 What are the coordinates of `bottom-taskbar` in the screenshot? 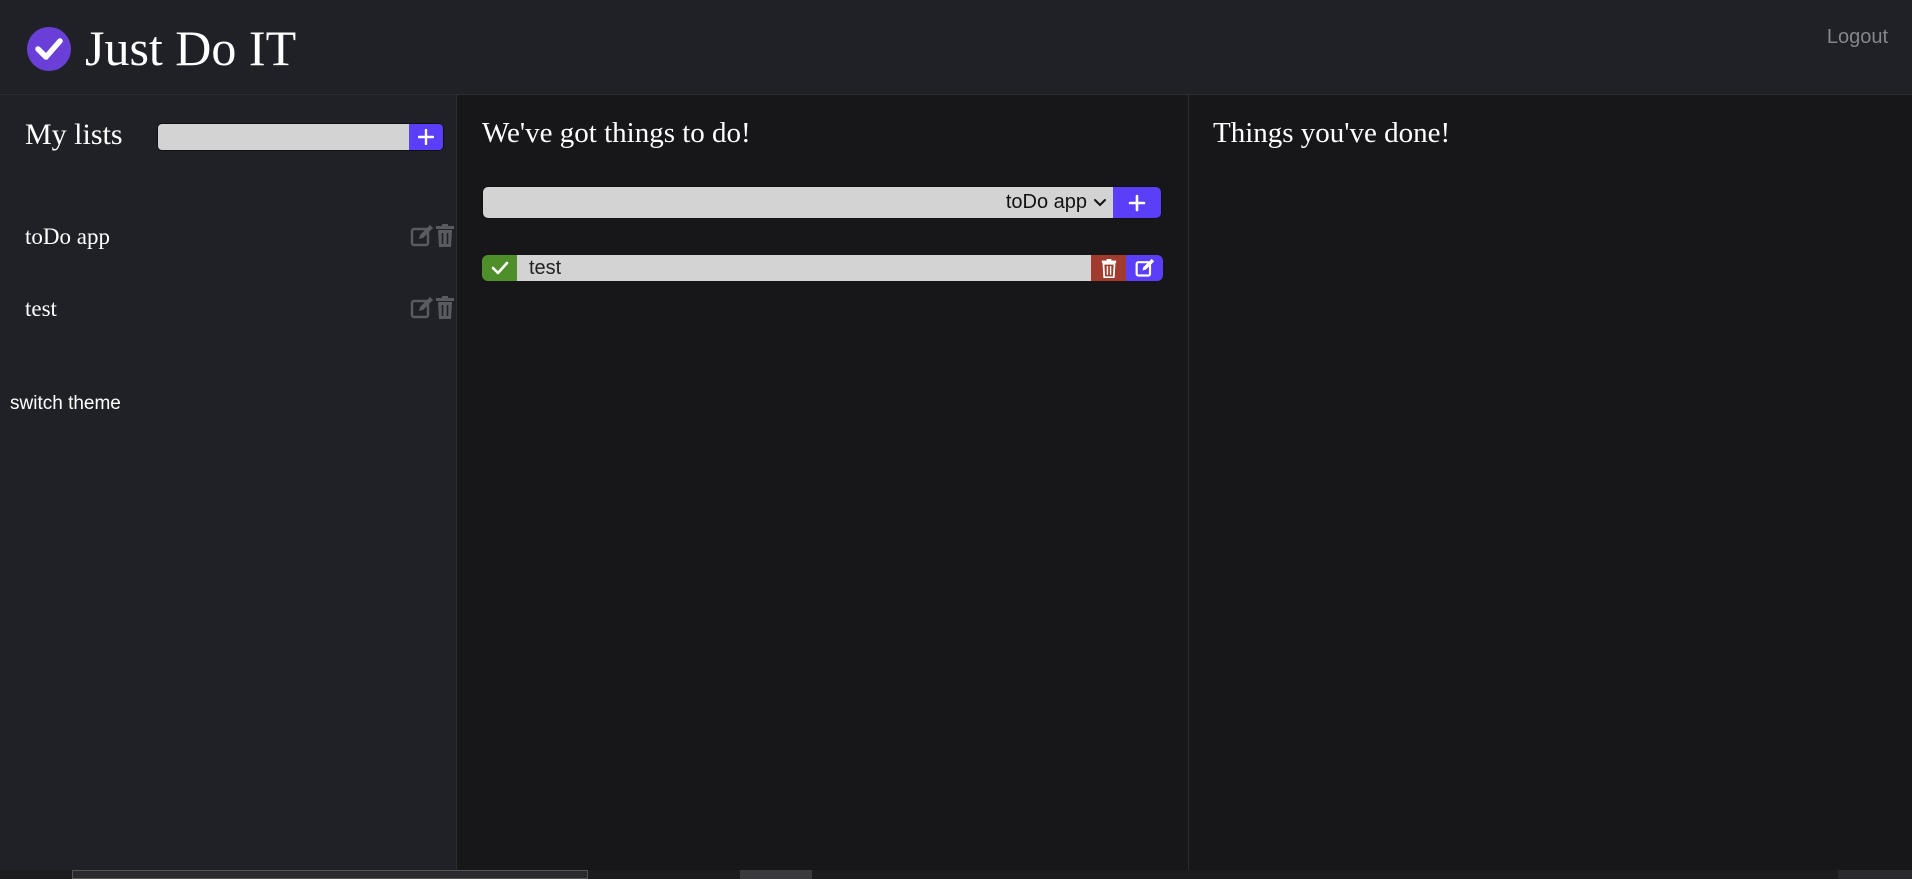 It's located at (956, 874).